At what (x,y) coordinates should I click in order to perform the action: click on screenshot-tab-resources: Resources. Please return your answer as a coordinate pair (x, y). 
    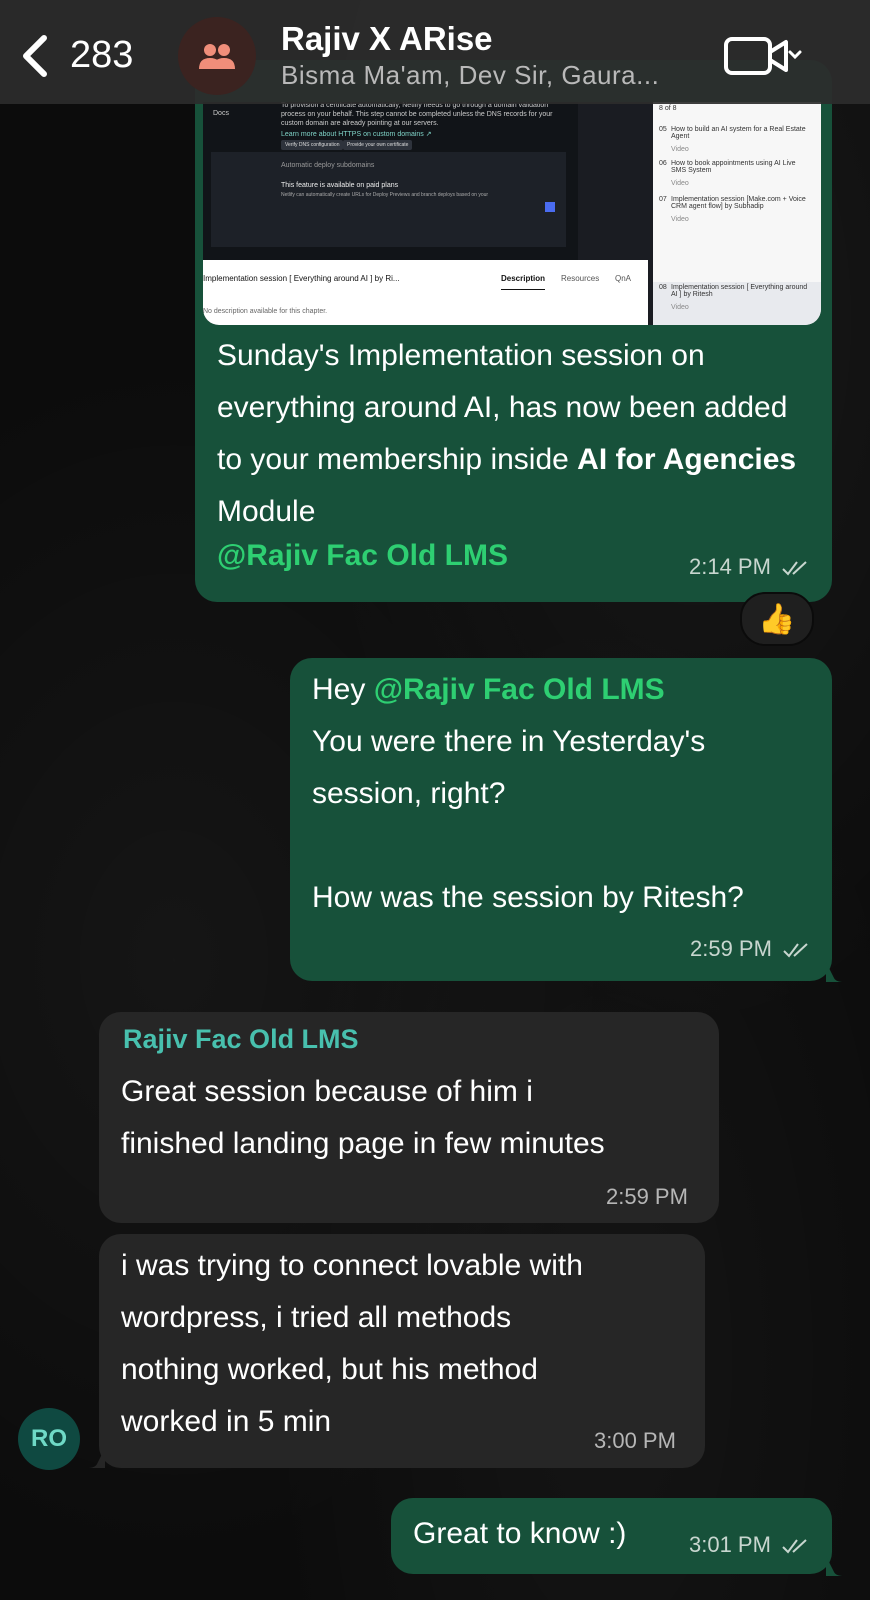
    Looking at the image, I should click on (580, 278).